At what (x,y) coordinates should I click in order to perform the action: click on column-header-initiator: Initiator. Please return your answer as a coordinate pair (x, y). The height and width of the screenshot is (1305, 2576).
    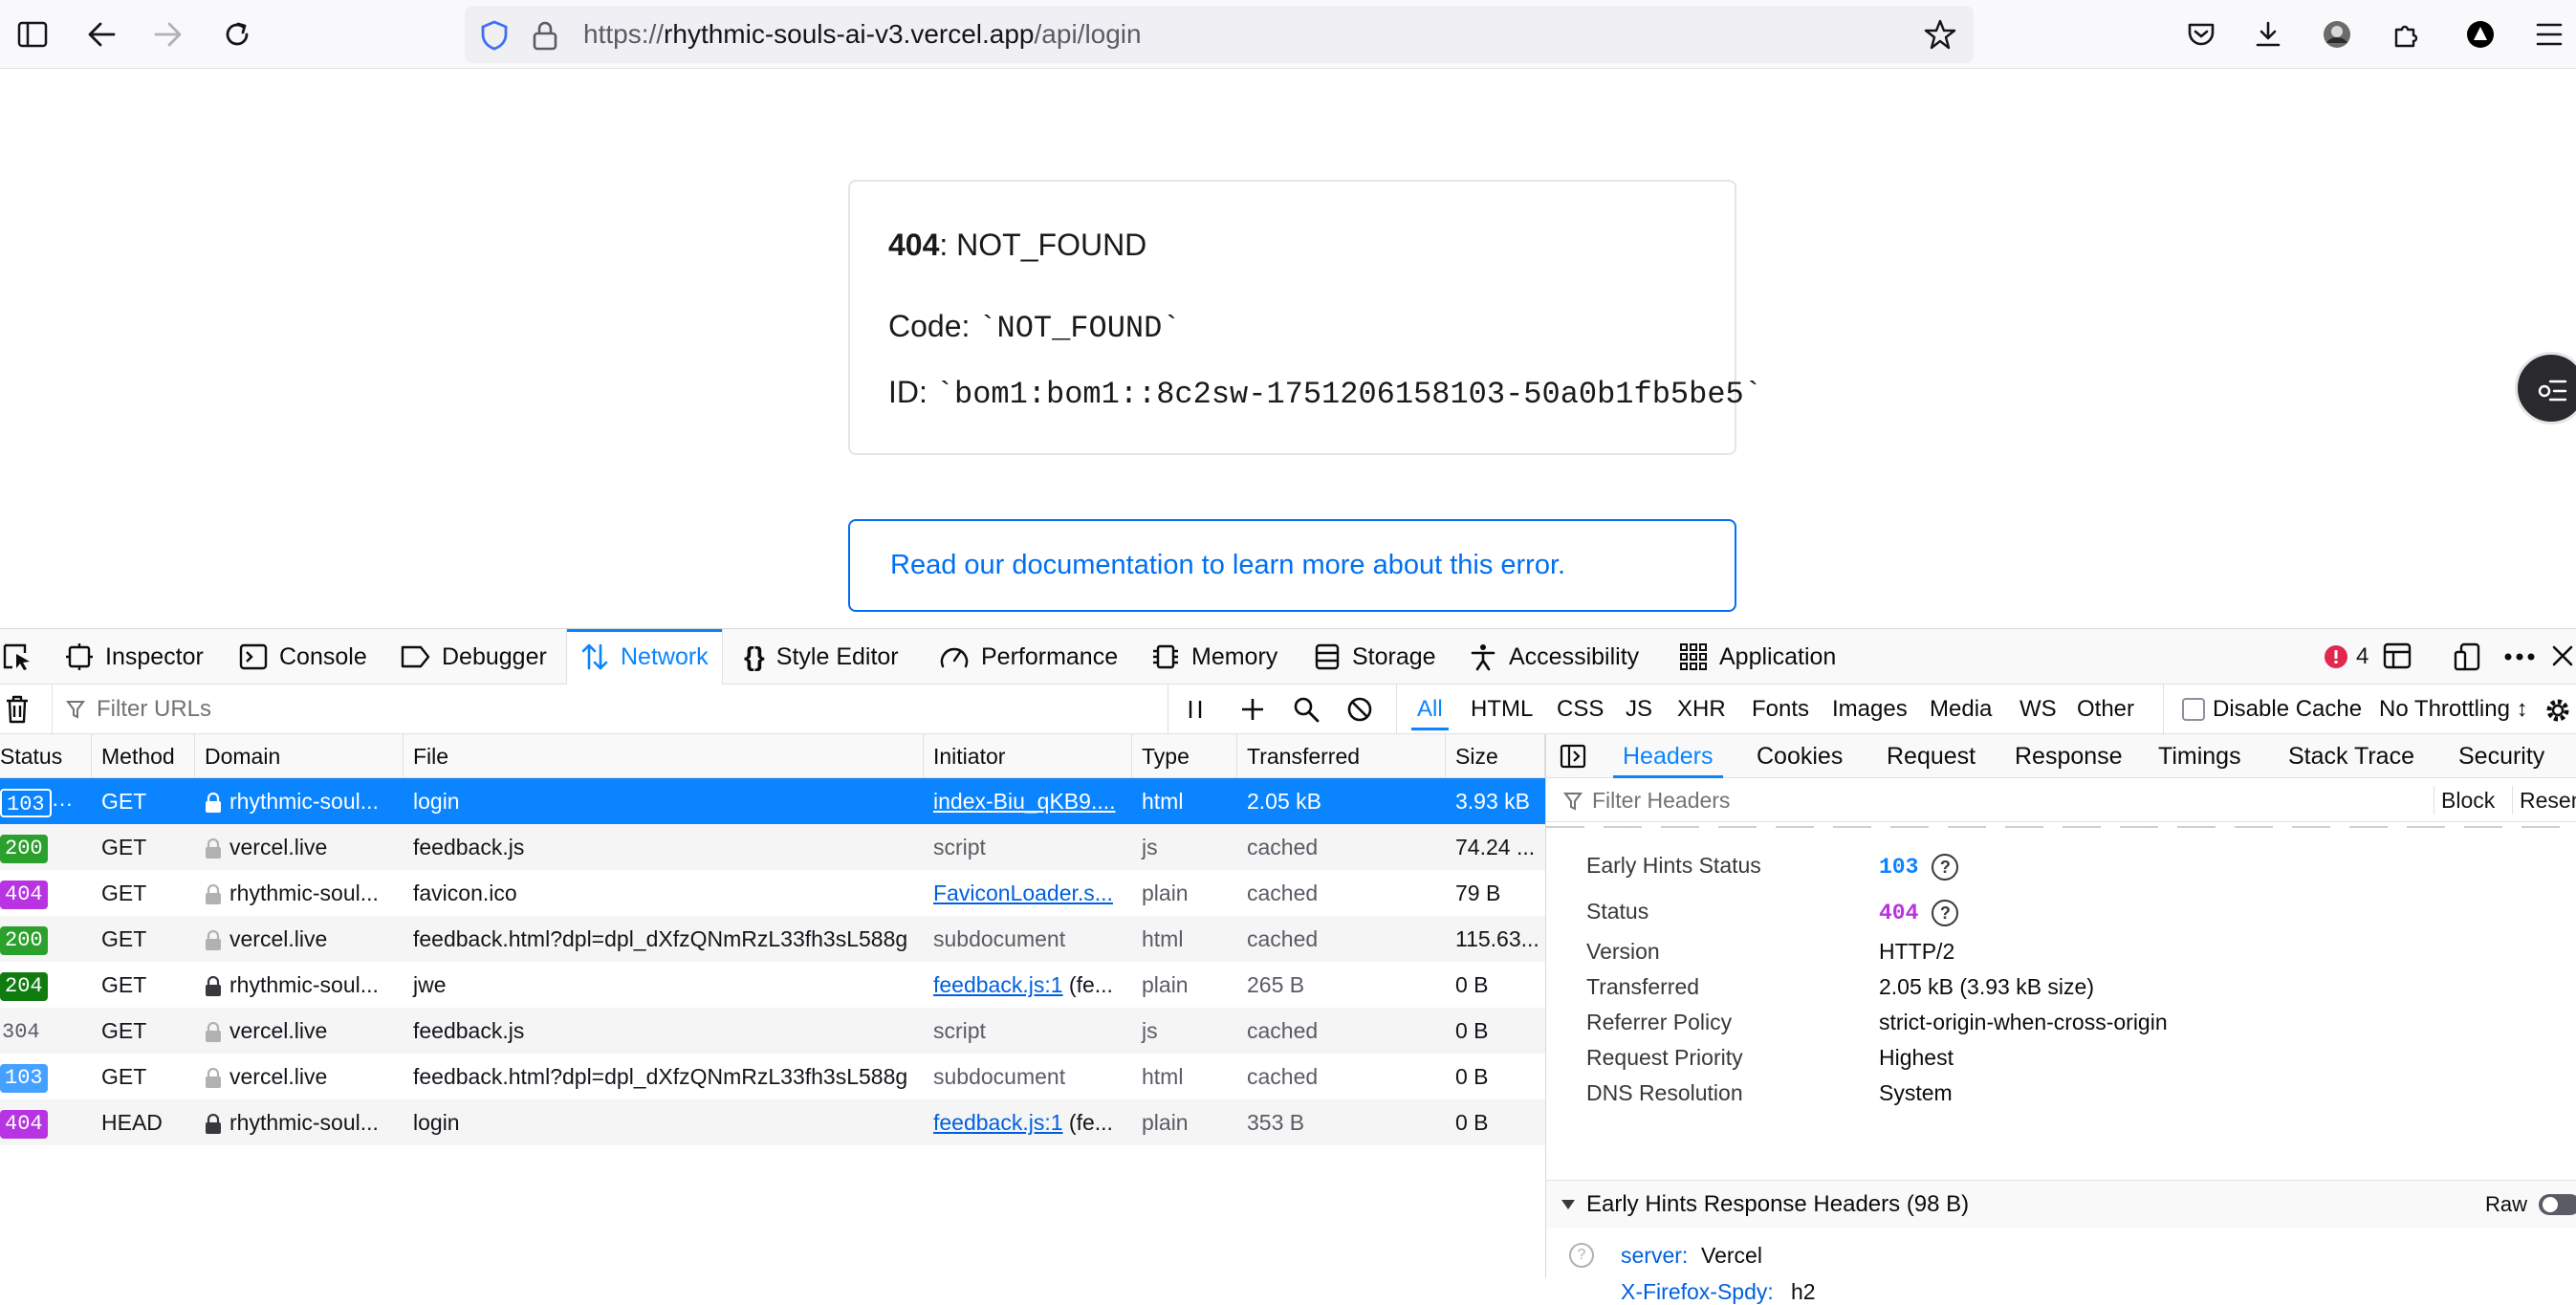
    Looking at the image, I should click on (1028, 756).